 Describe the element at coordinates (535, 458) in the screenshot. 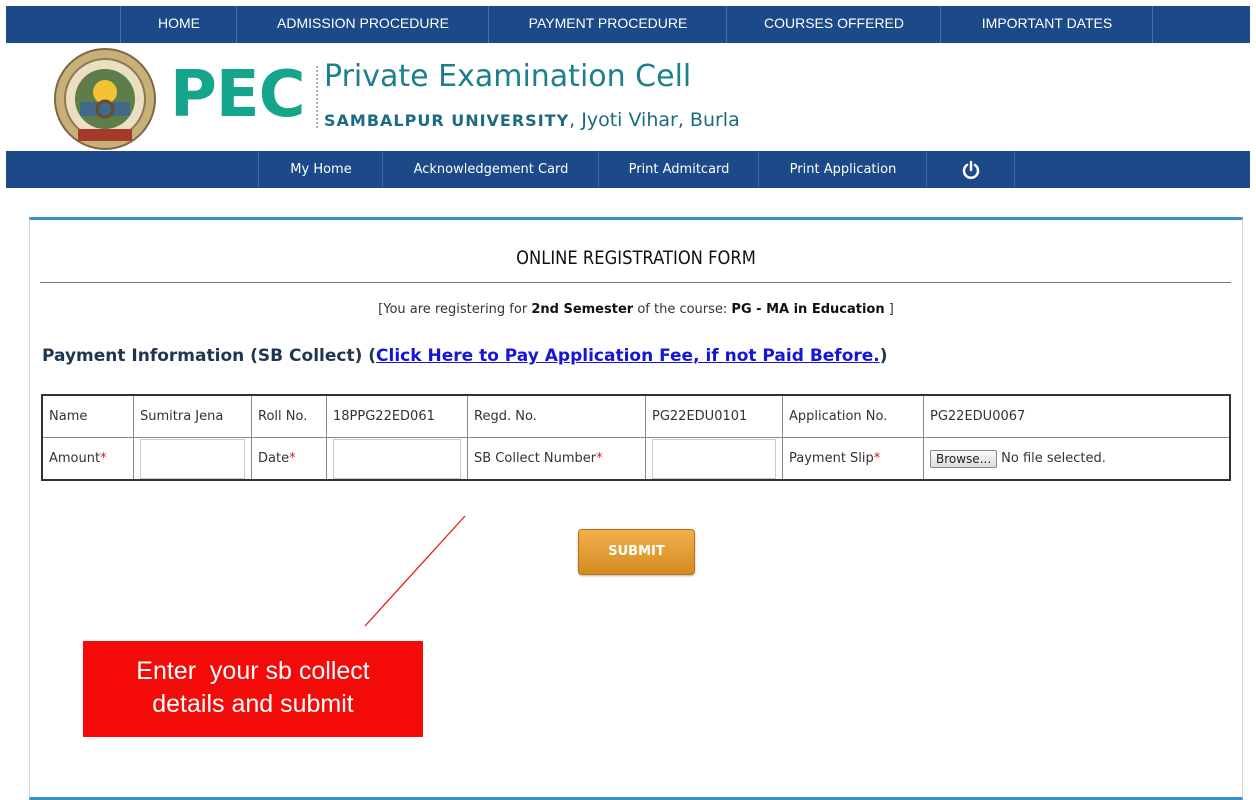

I see `sb-label-text: SB Collect Number` at that location.